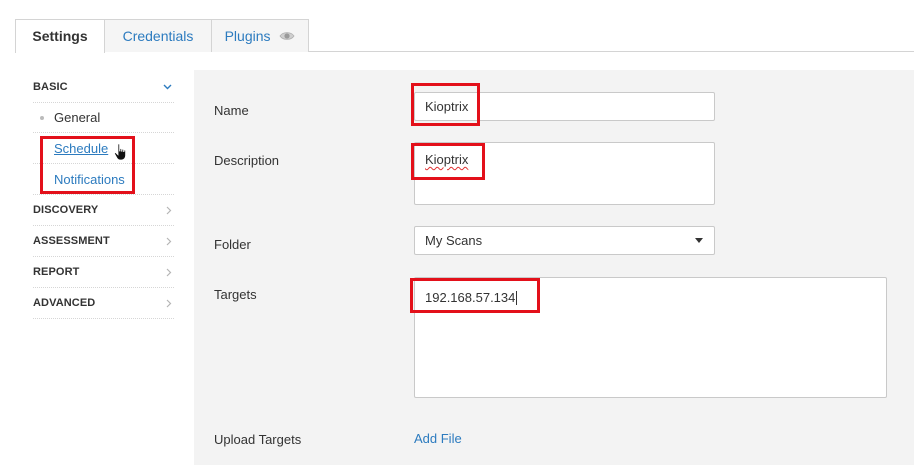 The width and height of the screenshot is (914, 465). Describe the element at coordinates (103, 117) in the screenshot. I see `sidebar-item-general: General` at that location.